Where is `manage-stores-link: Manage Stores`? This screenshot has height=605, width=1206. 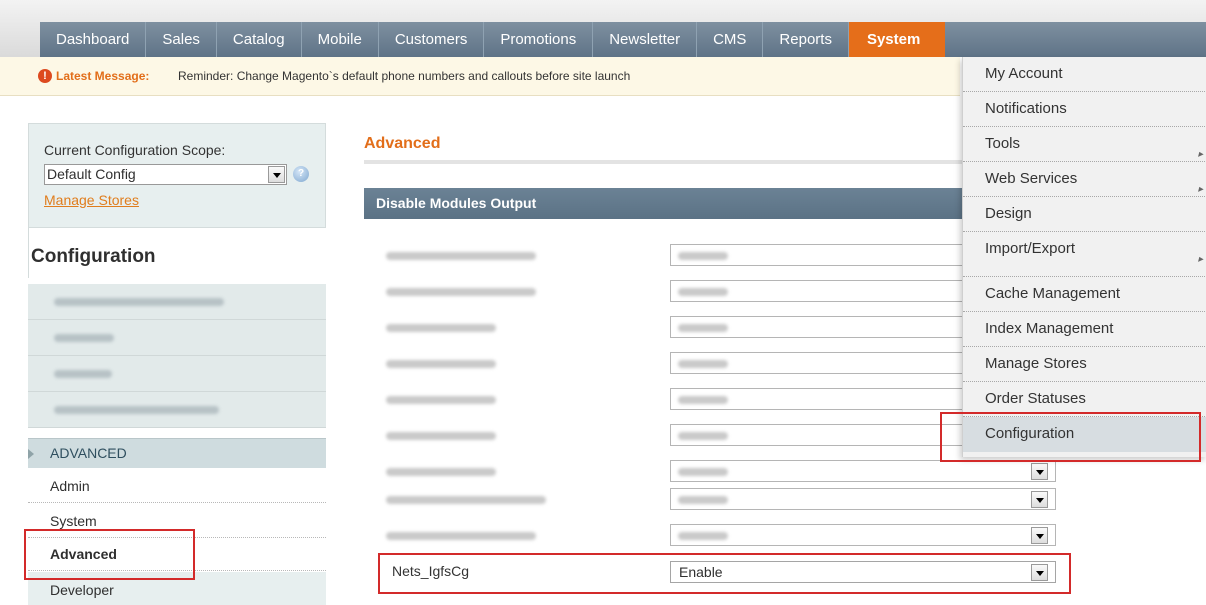 manage-stores-link: Manage Stores is located at coordinates (91, 200).